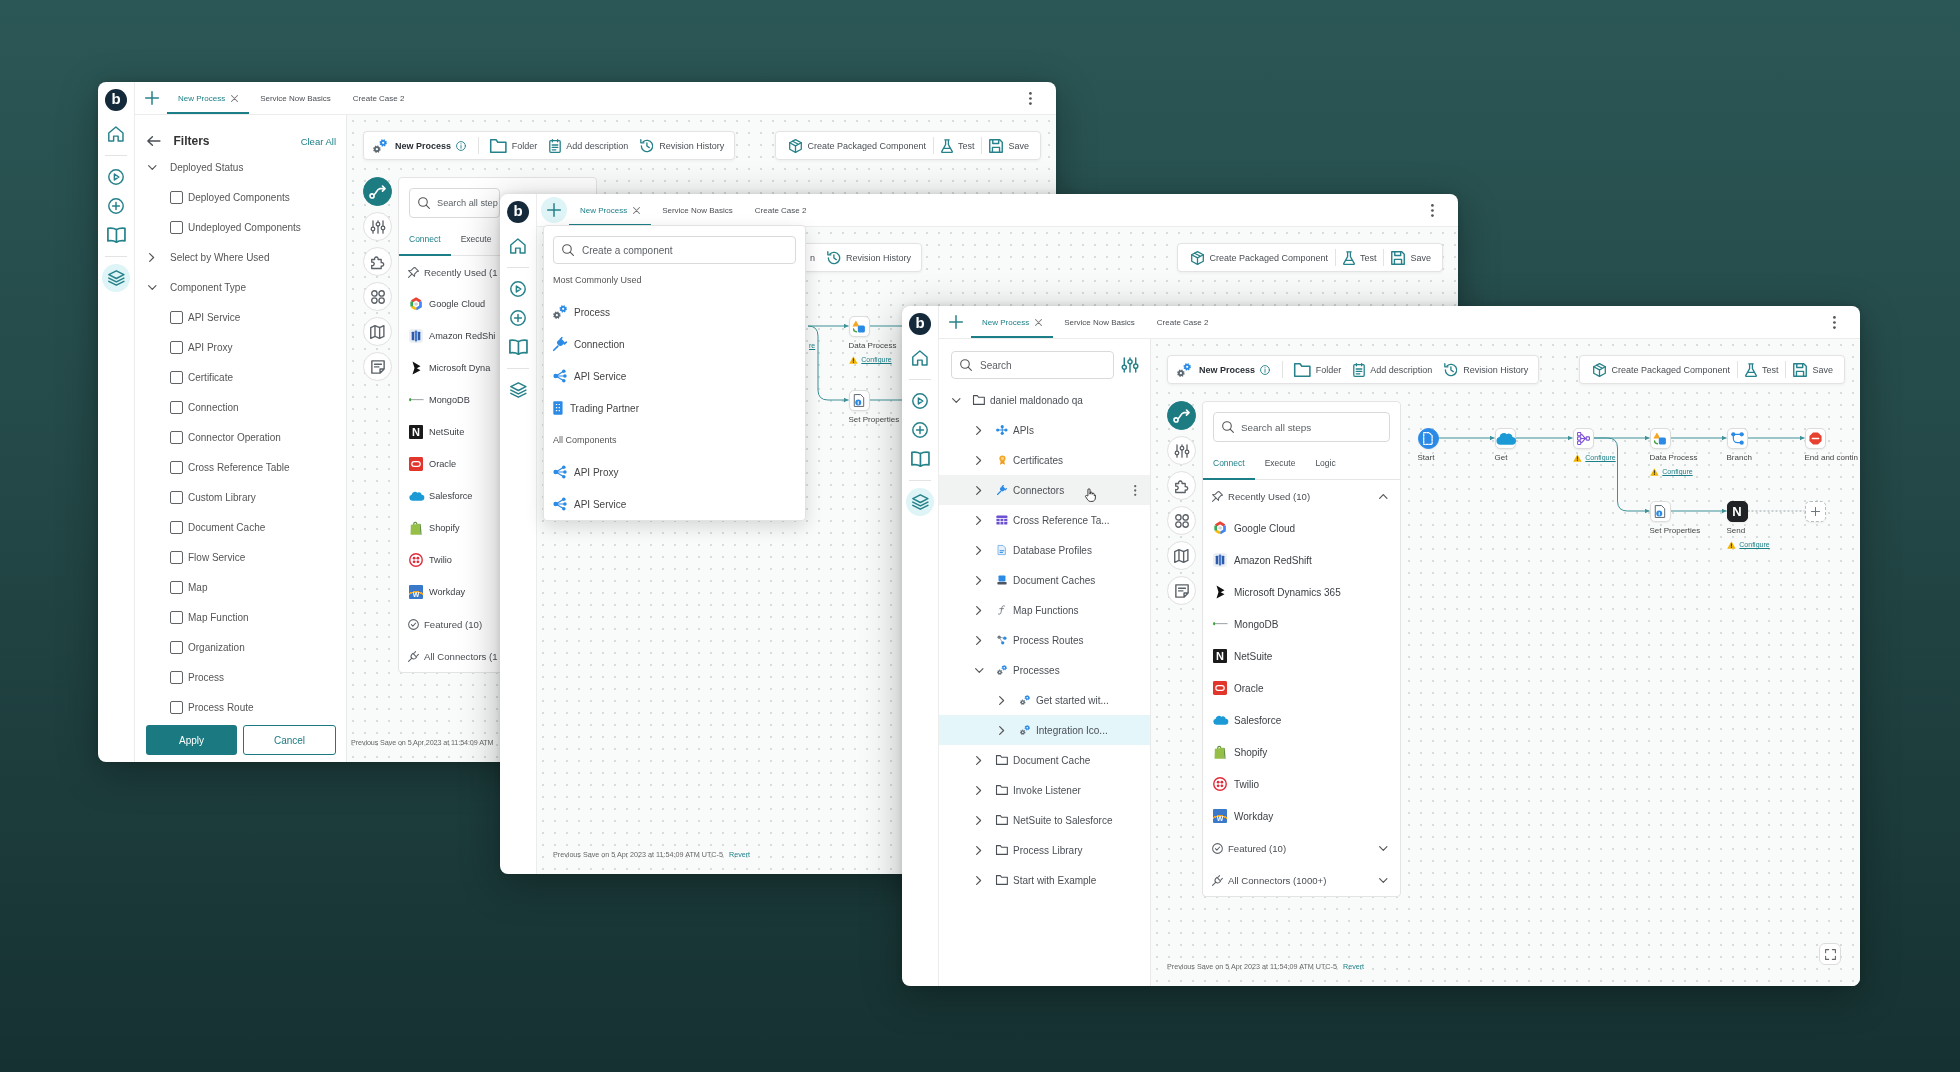 This screenshot has width=1960, height=1072. I want to click on connector-item: Google Cloud, so click(1301, 528).